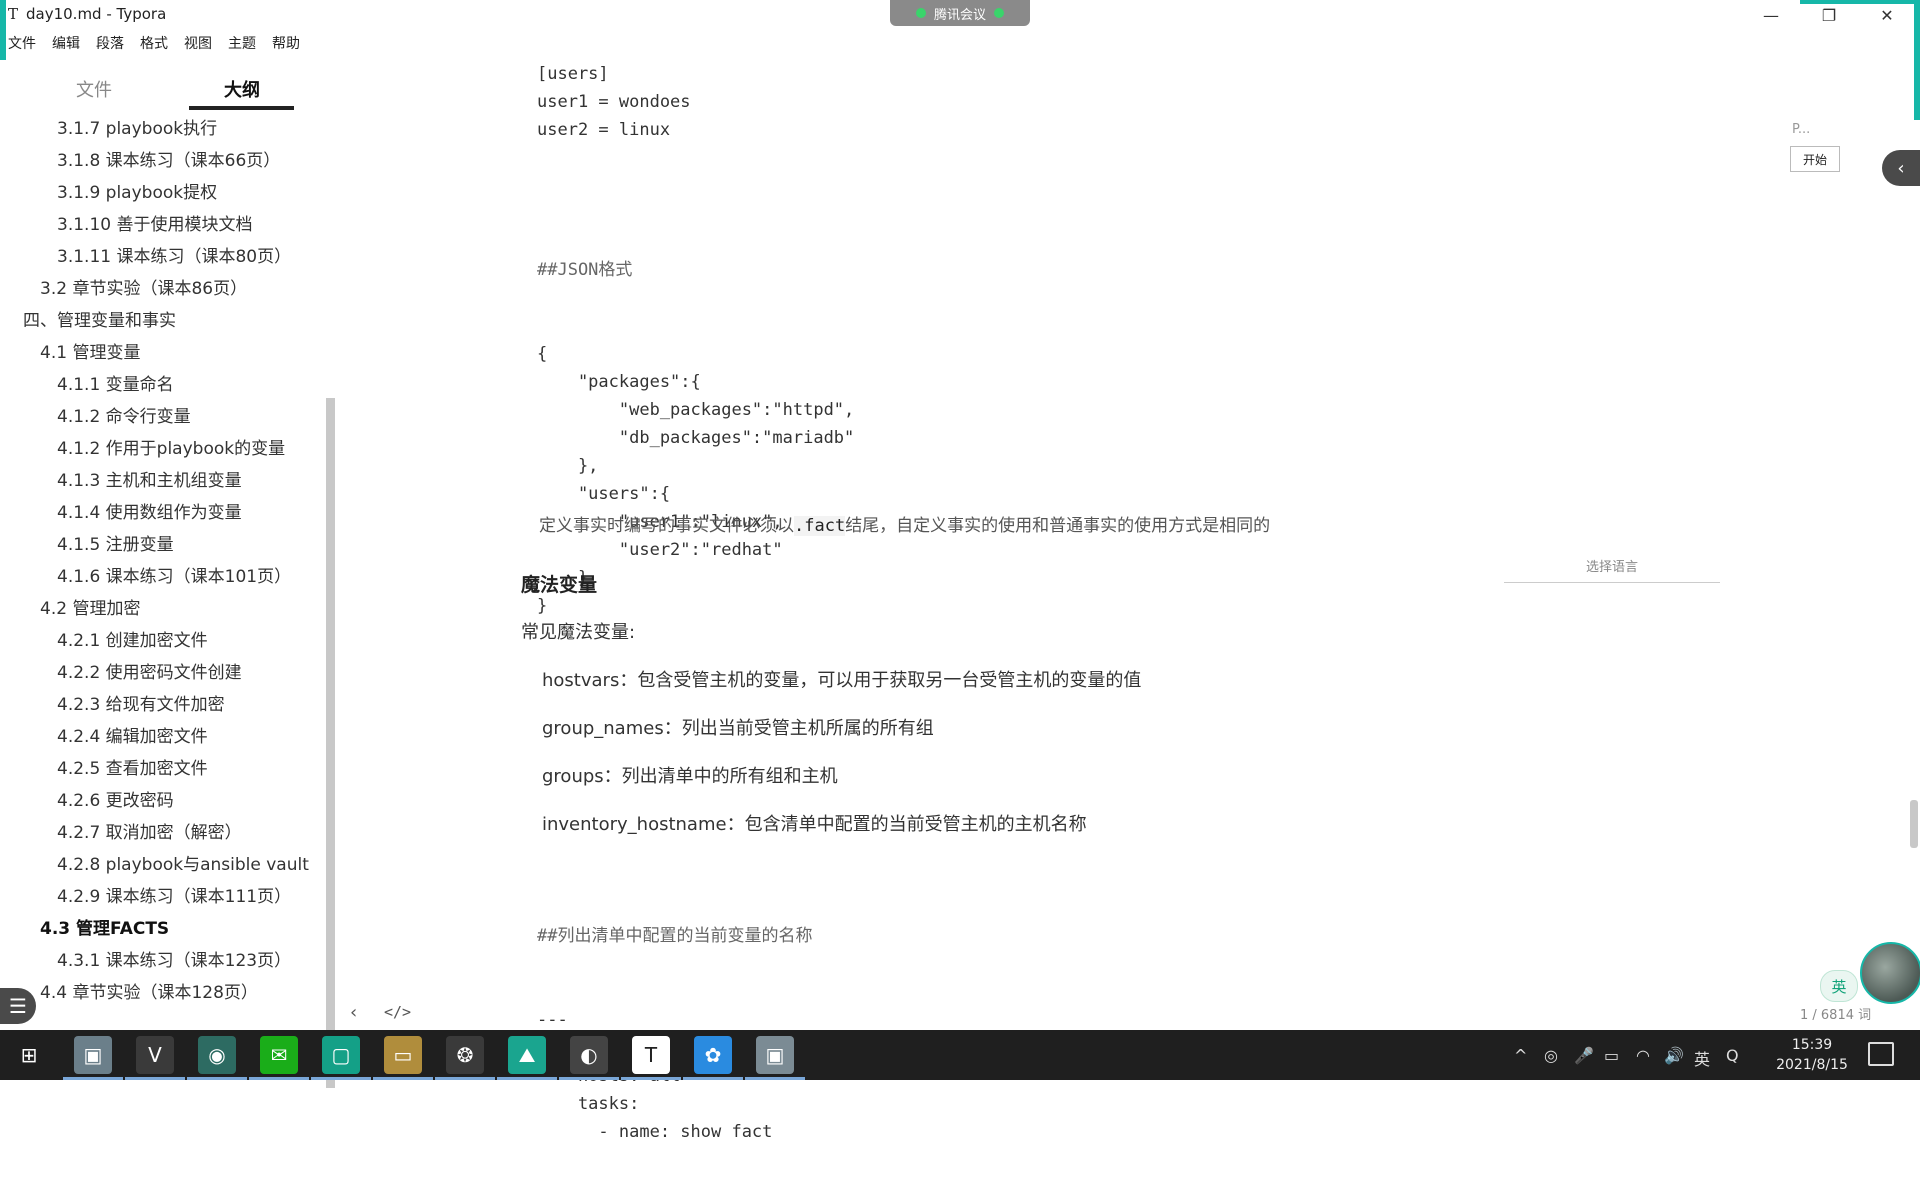 This screenshot has height=1202, width=1920. Describe the element at coordinates (842, 680) in the screenshot. I see `magic-var-hostvars: hostvars：包含受管主机的变量，可以用于获取另一台受管主机的变量的值` at that location.